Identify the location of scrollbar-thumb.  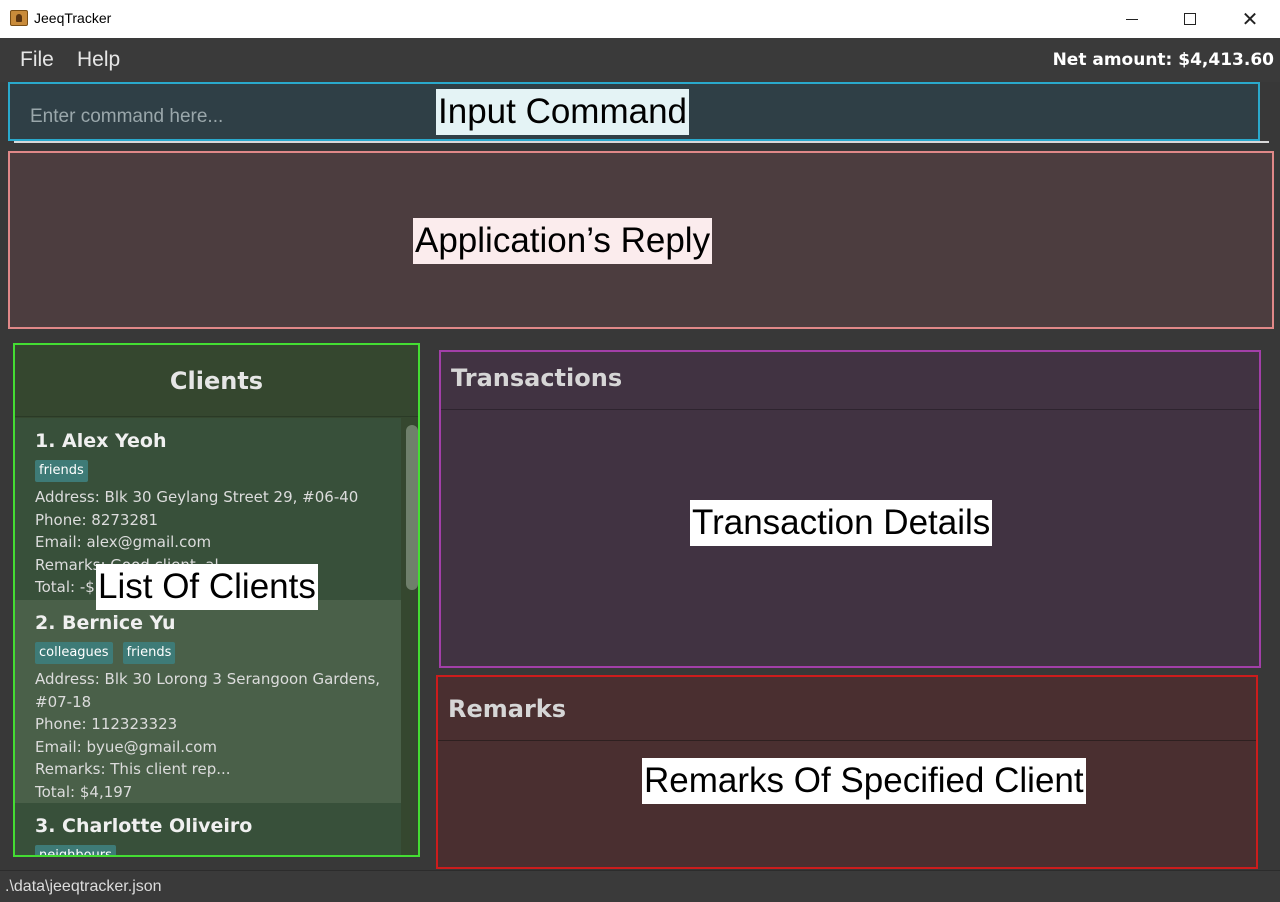
(412, 507).